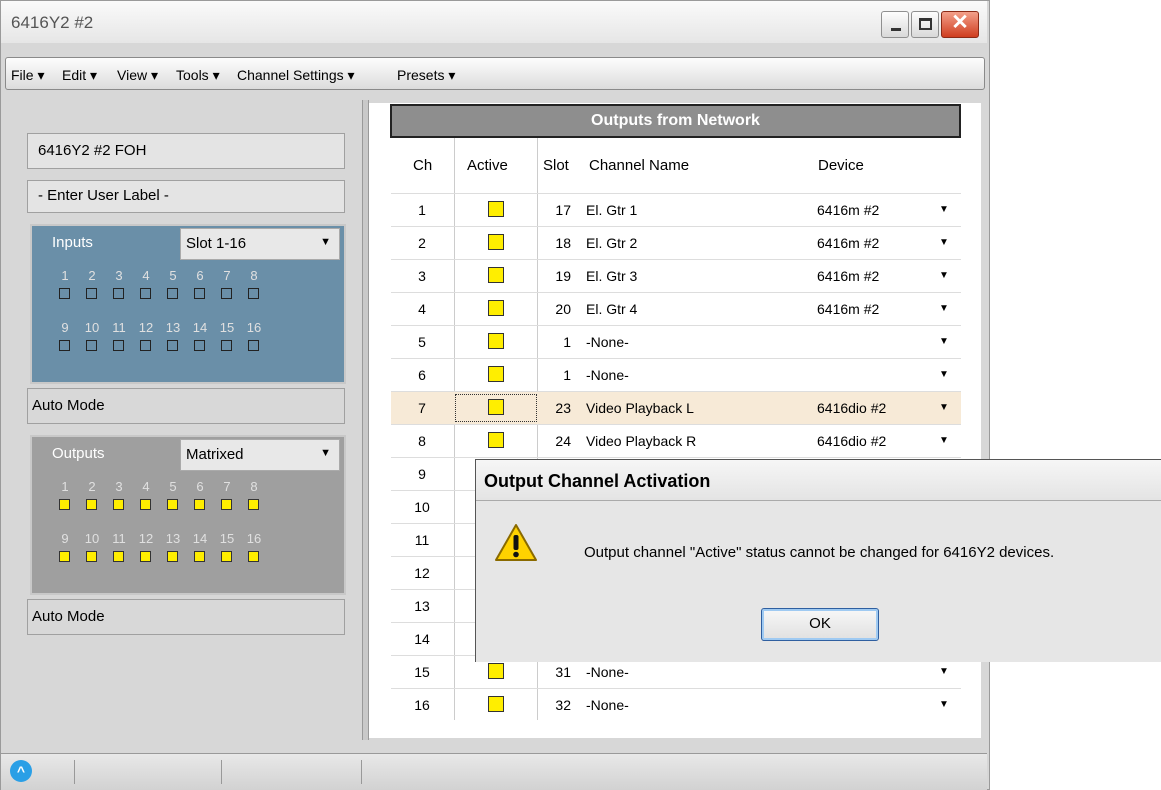 This screenshot has width=1161, height=790. I want to click on menu-view: View ▾, so click(137, 75).